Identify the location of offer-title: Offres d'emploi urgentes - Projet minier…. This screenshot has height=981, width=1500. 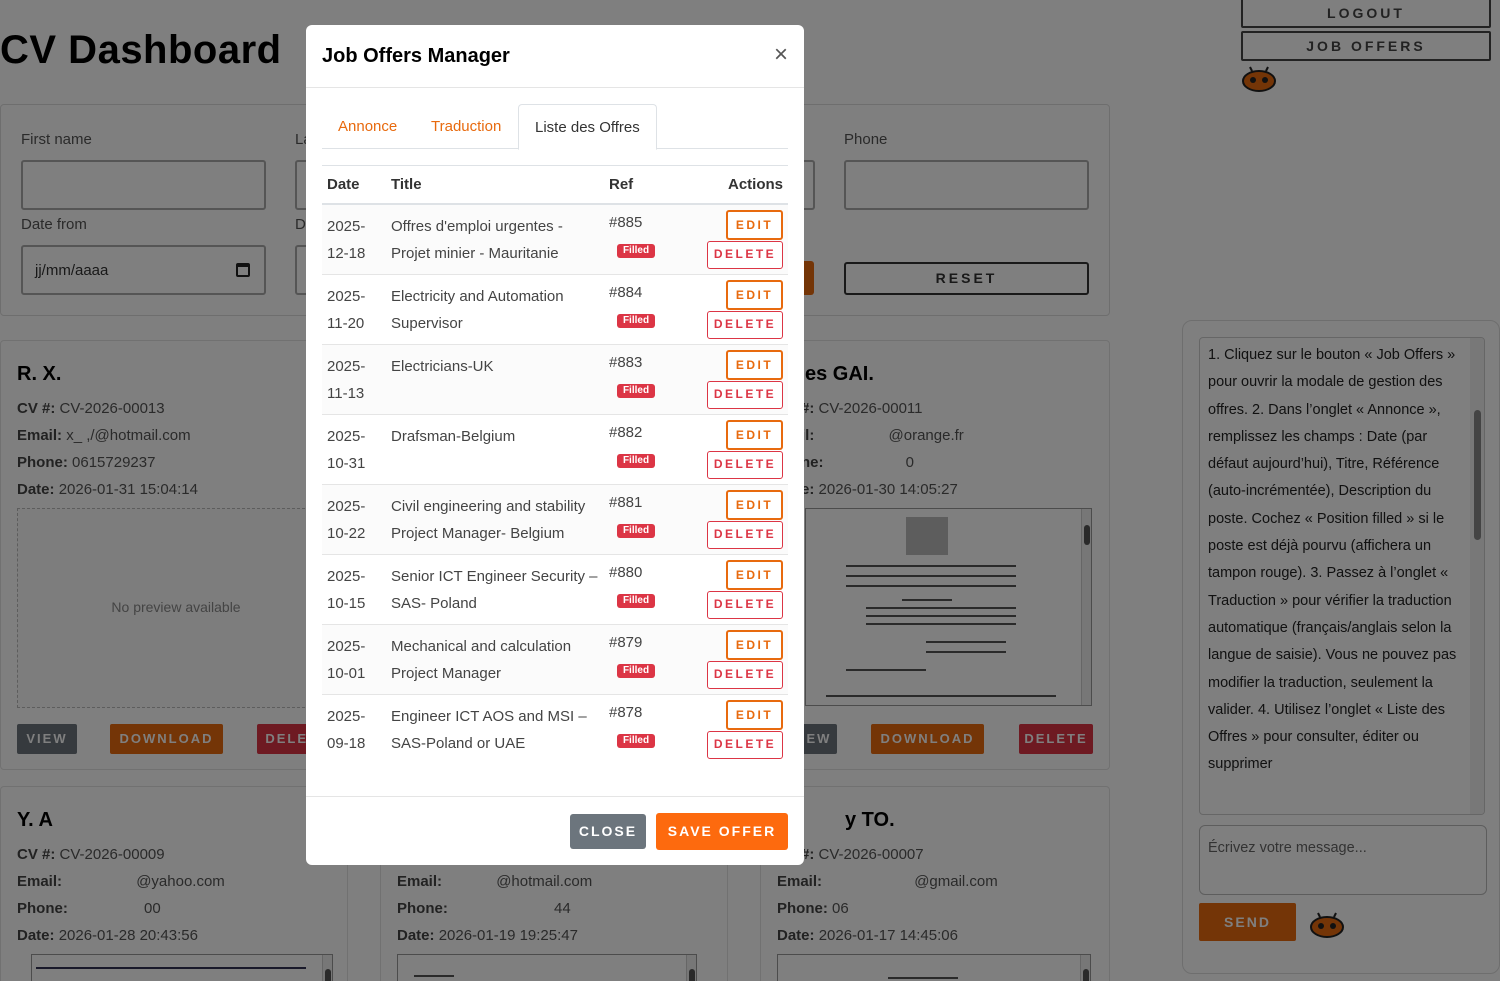
(477, 240).